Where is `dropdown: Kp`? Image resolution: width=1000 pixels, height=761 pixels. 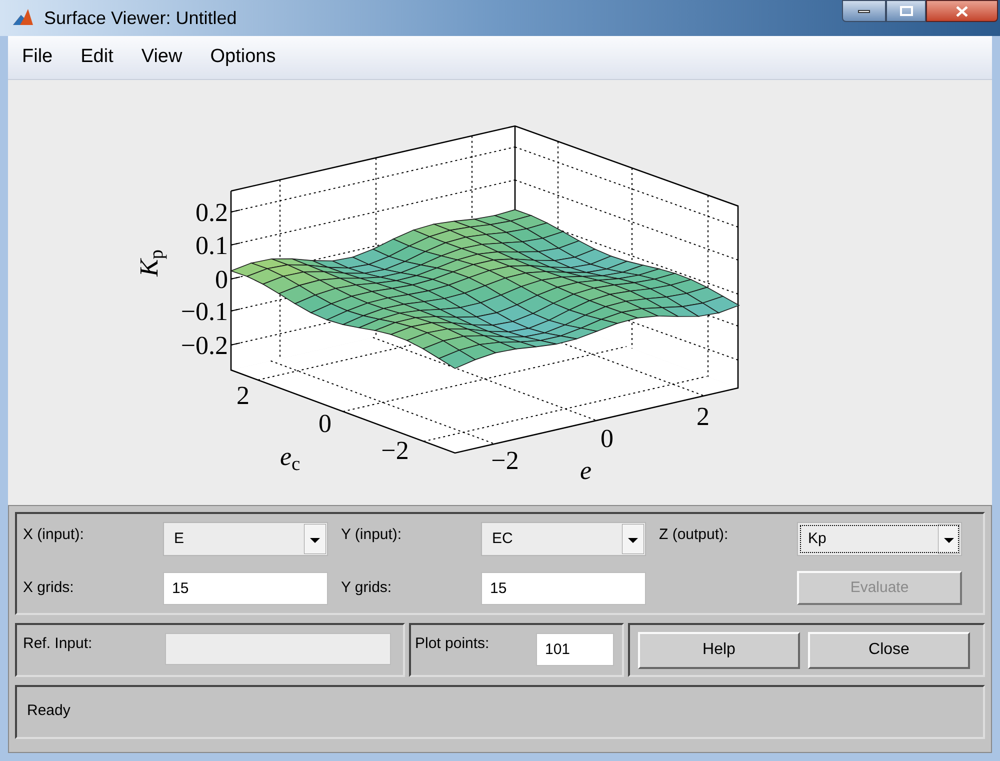 dropdown: Kp is located at coordinates (879, 539).